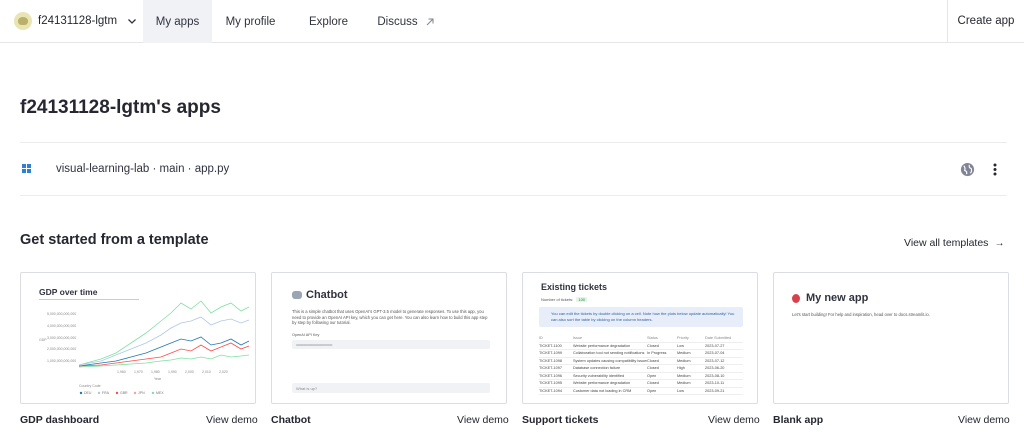 The height and width of the screenshot is (446, 1024). Describe the element at coordinates (88, 393) in the screenshot. I see `gdp-legend-item: DEU` at that location.